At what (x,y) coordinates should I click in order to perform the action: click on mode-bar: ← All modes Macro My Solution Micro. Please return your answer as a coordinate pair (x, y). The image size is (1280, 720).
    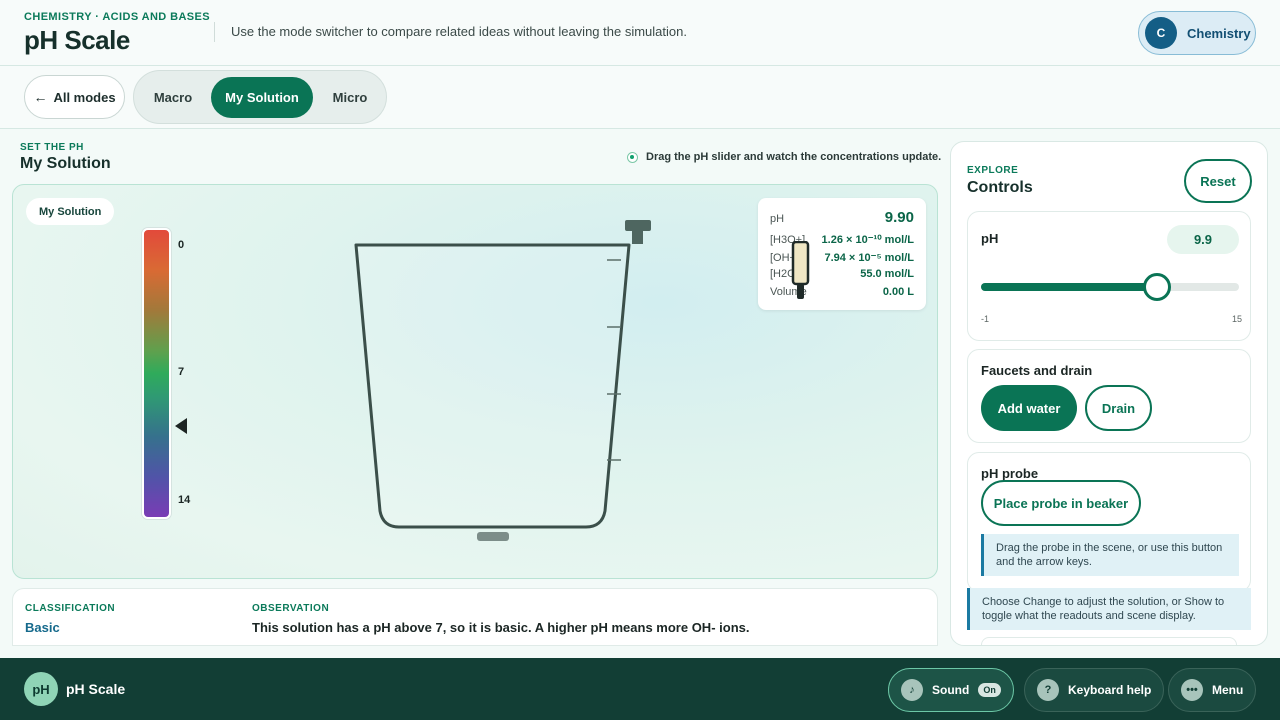
    Looking at the image, I should click on (640, 97).